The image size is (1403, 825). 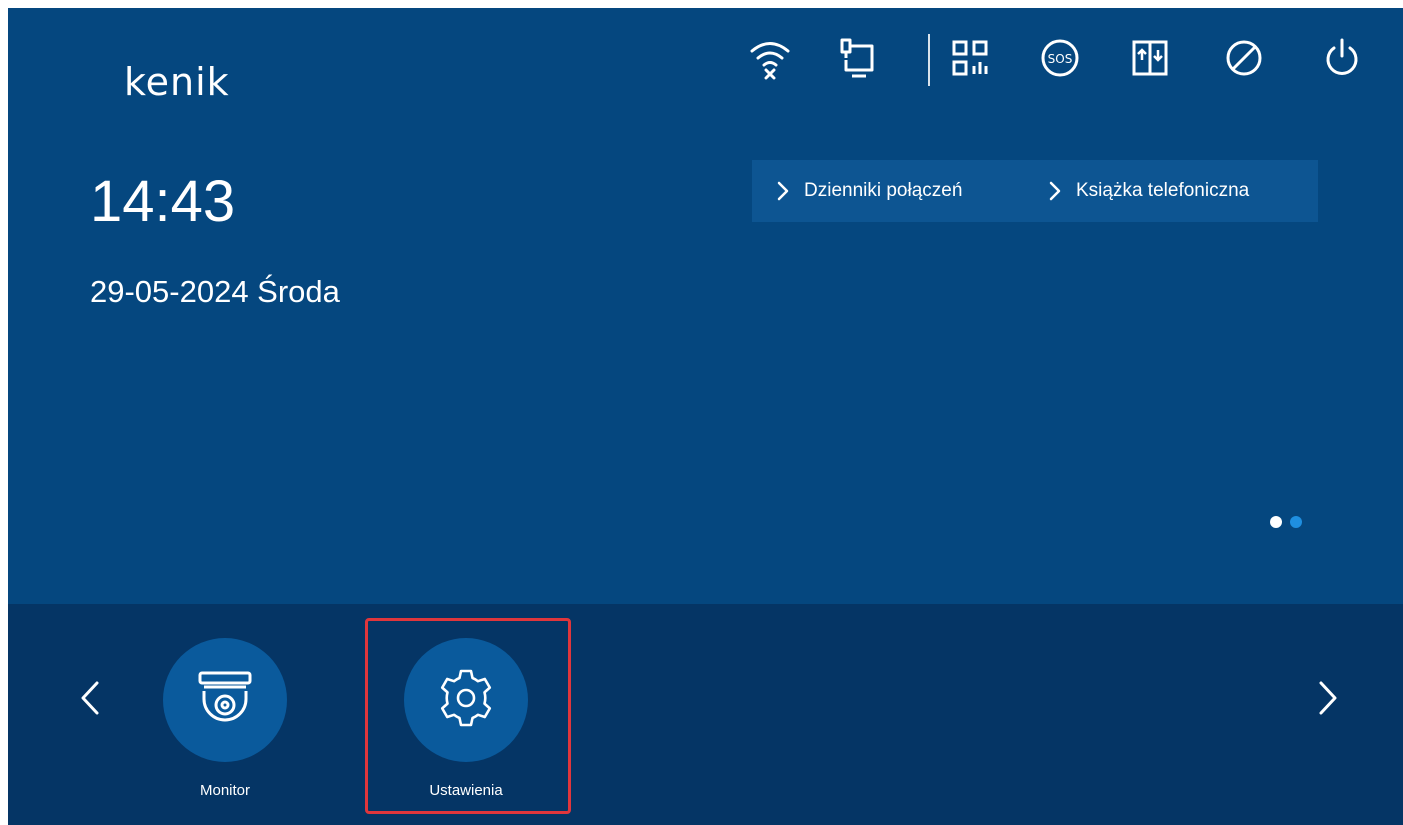 I want to click on dome-camera-icon, so click(x=225, y=700).